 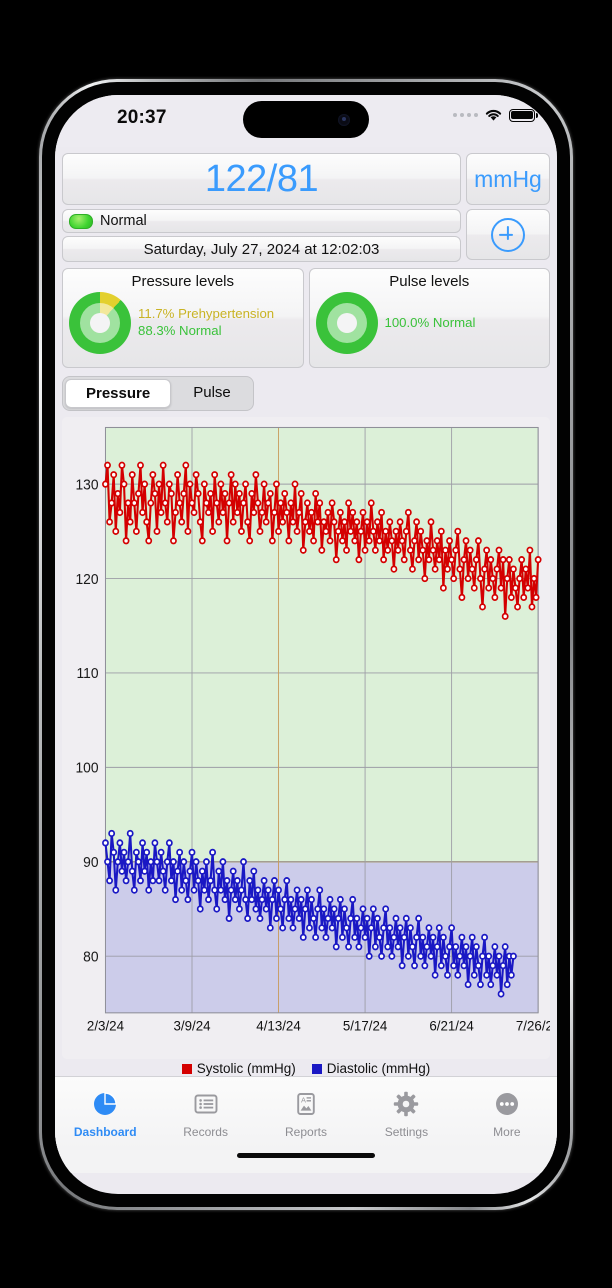 I want to click on svg-text: 4/13/24, so click(x=278, y=1025).